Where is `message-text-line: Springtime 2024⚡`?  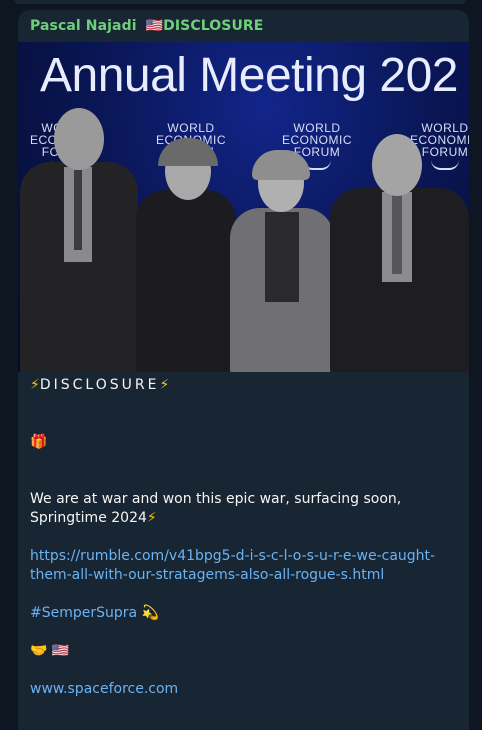
message-text-line: Springtime 2024⚡ is located at coordinates (93, 518).